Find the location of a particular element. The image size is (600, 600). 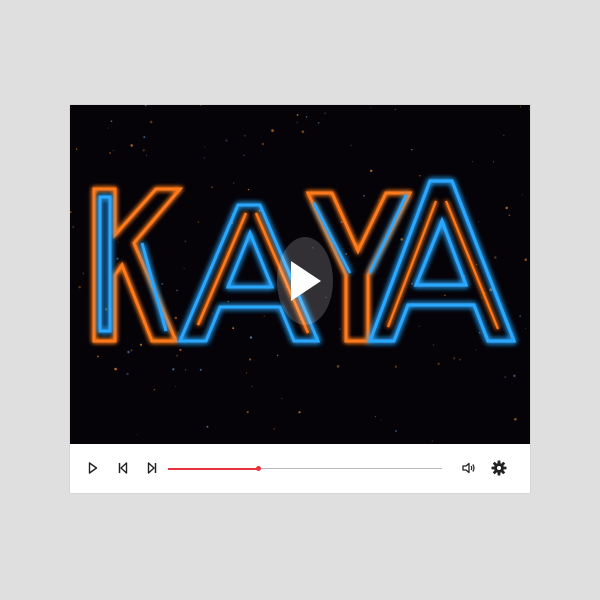

volume-button is located at coordinates (469, 468).